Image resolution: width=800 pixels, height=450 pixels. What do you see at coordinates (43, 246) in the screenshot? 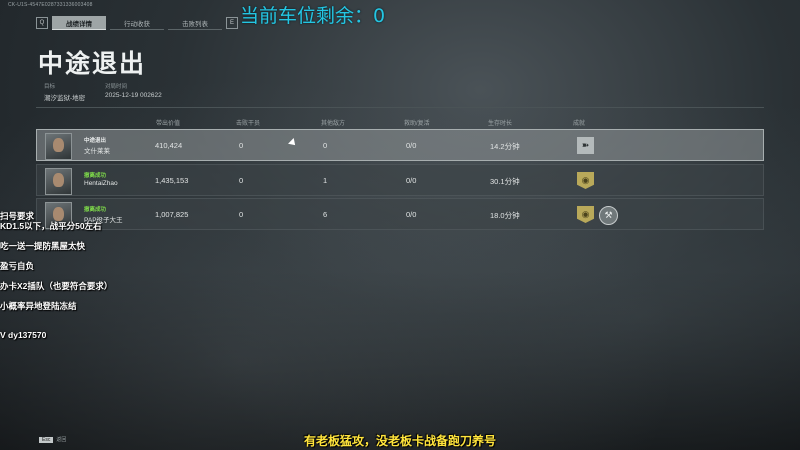
I see `side-note: 吃一送一提防黑屋太快` at bounding box center [43, 246].